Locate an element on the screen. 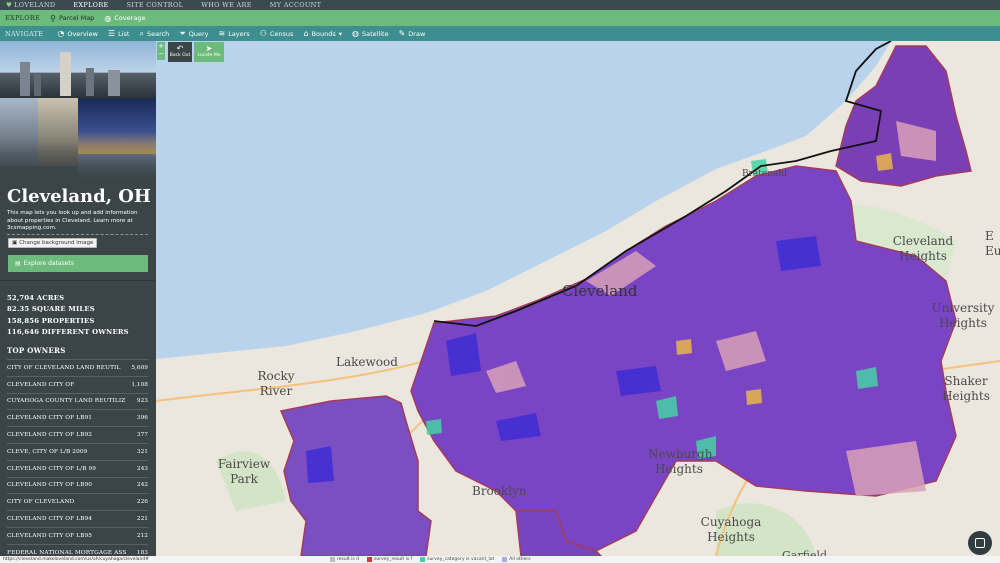 This screenshot has width=1000, height=563. owner-count: 226 is located at coordinates (142, 502).